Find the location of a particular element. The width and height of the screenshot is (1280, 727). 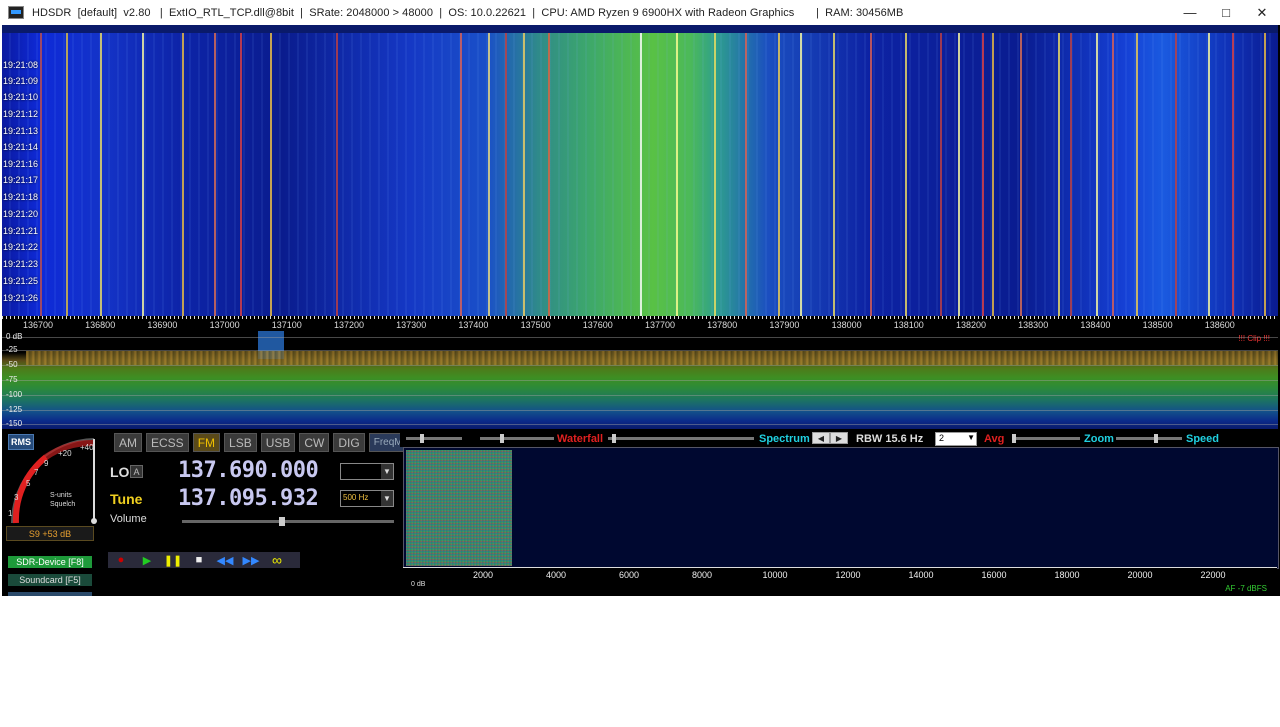

waterfall-brightness-slider is located at coordinates (517, 438).